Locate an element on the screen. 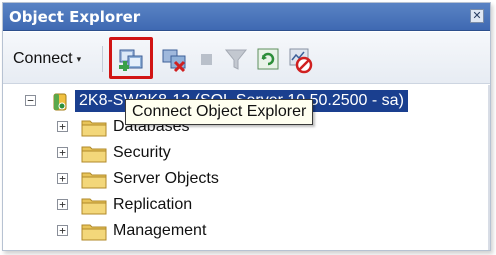 This screenshot has height=255, width=496. close-button: ✕ is located at coordinates (477, 16).